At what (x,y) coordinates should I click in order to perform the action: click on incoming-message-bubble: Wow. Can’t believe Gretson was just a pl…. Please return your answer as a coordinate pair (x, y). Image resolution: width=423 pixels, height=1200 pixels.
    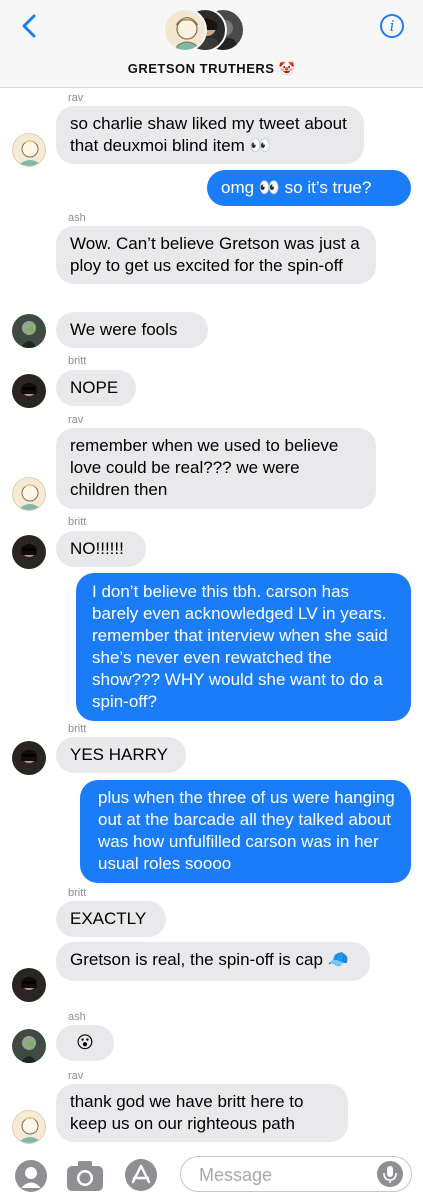
    Looking at the image, I should click on (216, 255).